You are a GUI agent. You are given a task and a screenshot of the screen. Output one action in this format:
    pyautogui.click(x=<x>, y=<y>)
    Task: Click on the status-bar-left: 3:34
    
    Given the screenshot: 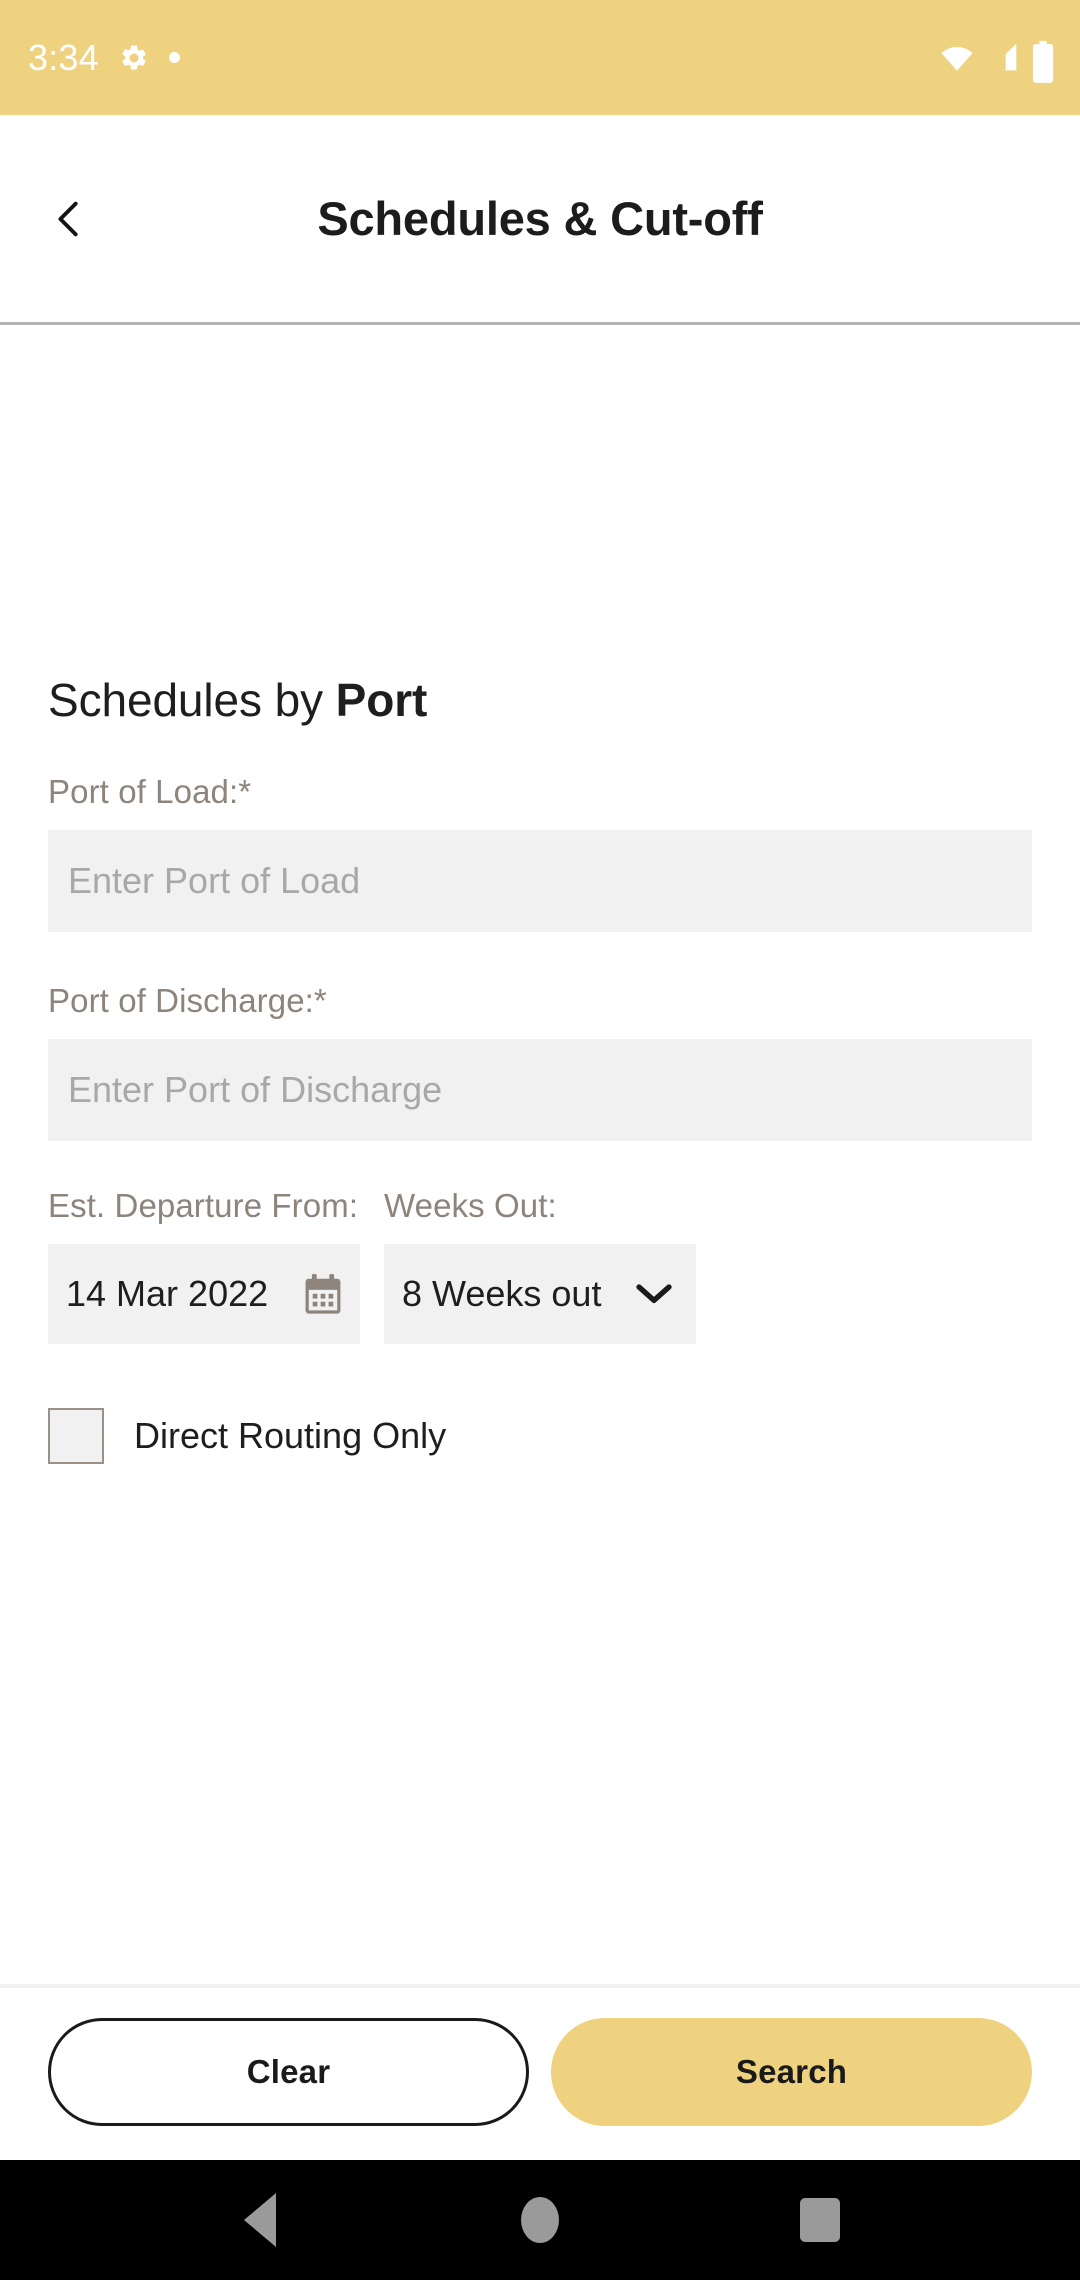 What is the action you would take?
    pyautogui.click(x=104, y=57)
    